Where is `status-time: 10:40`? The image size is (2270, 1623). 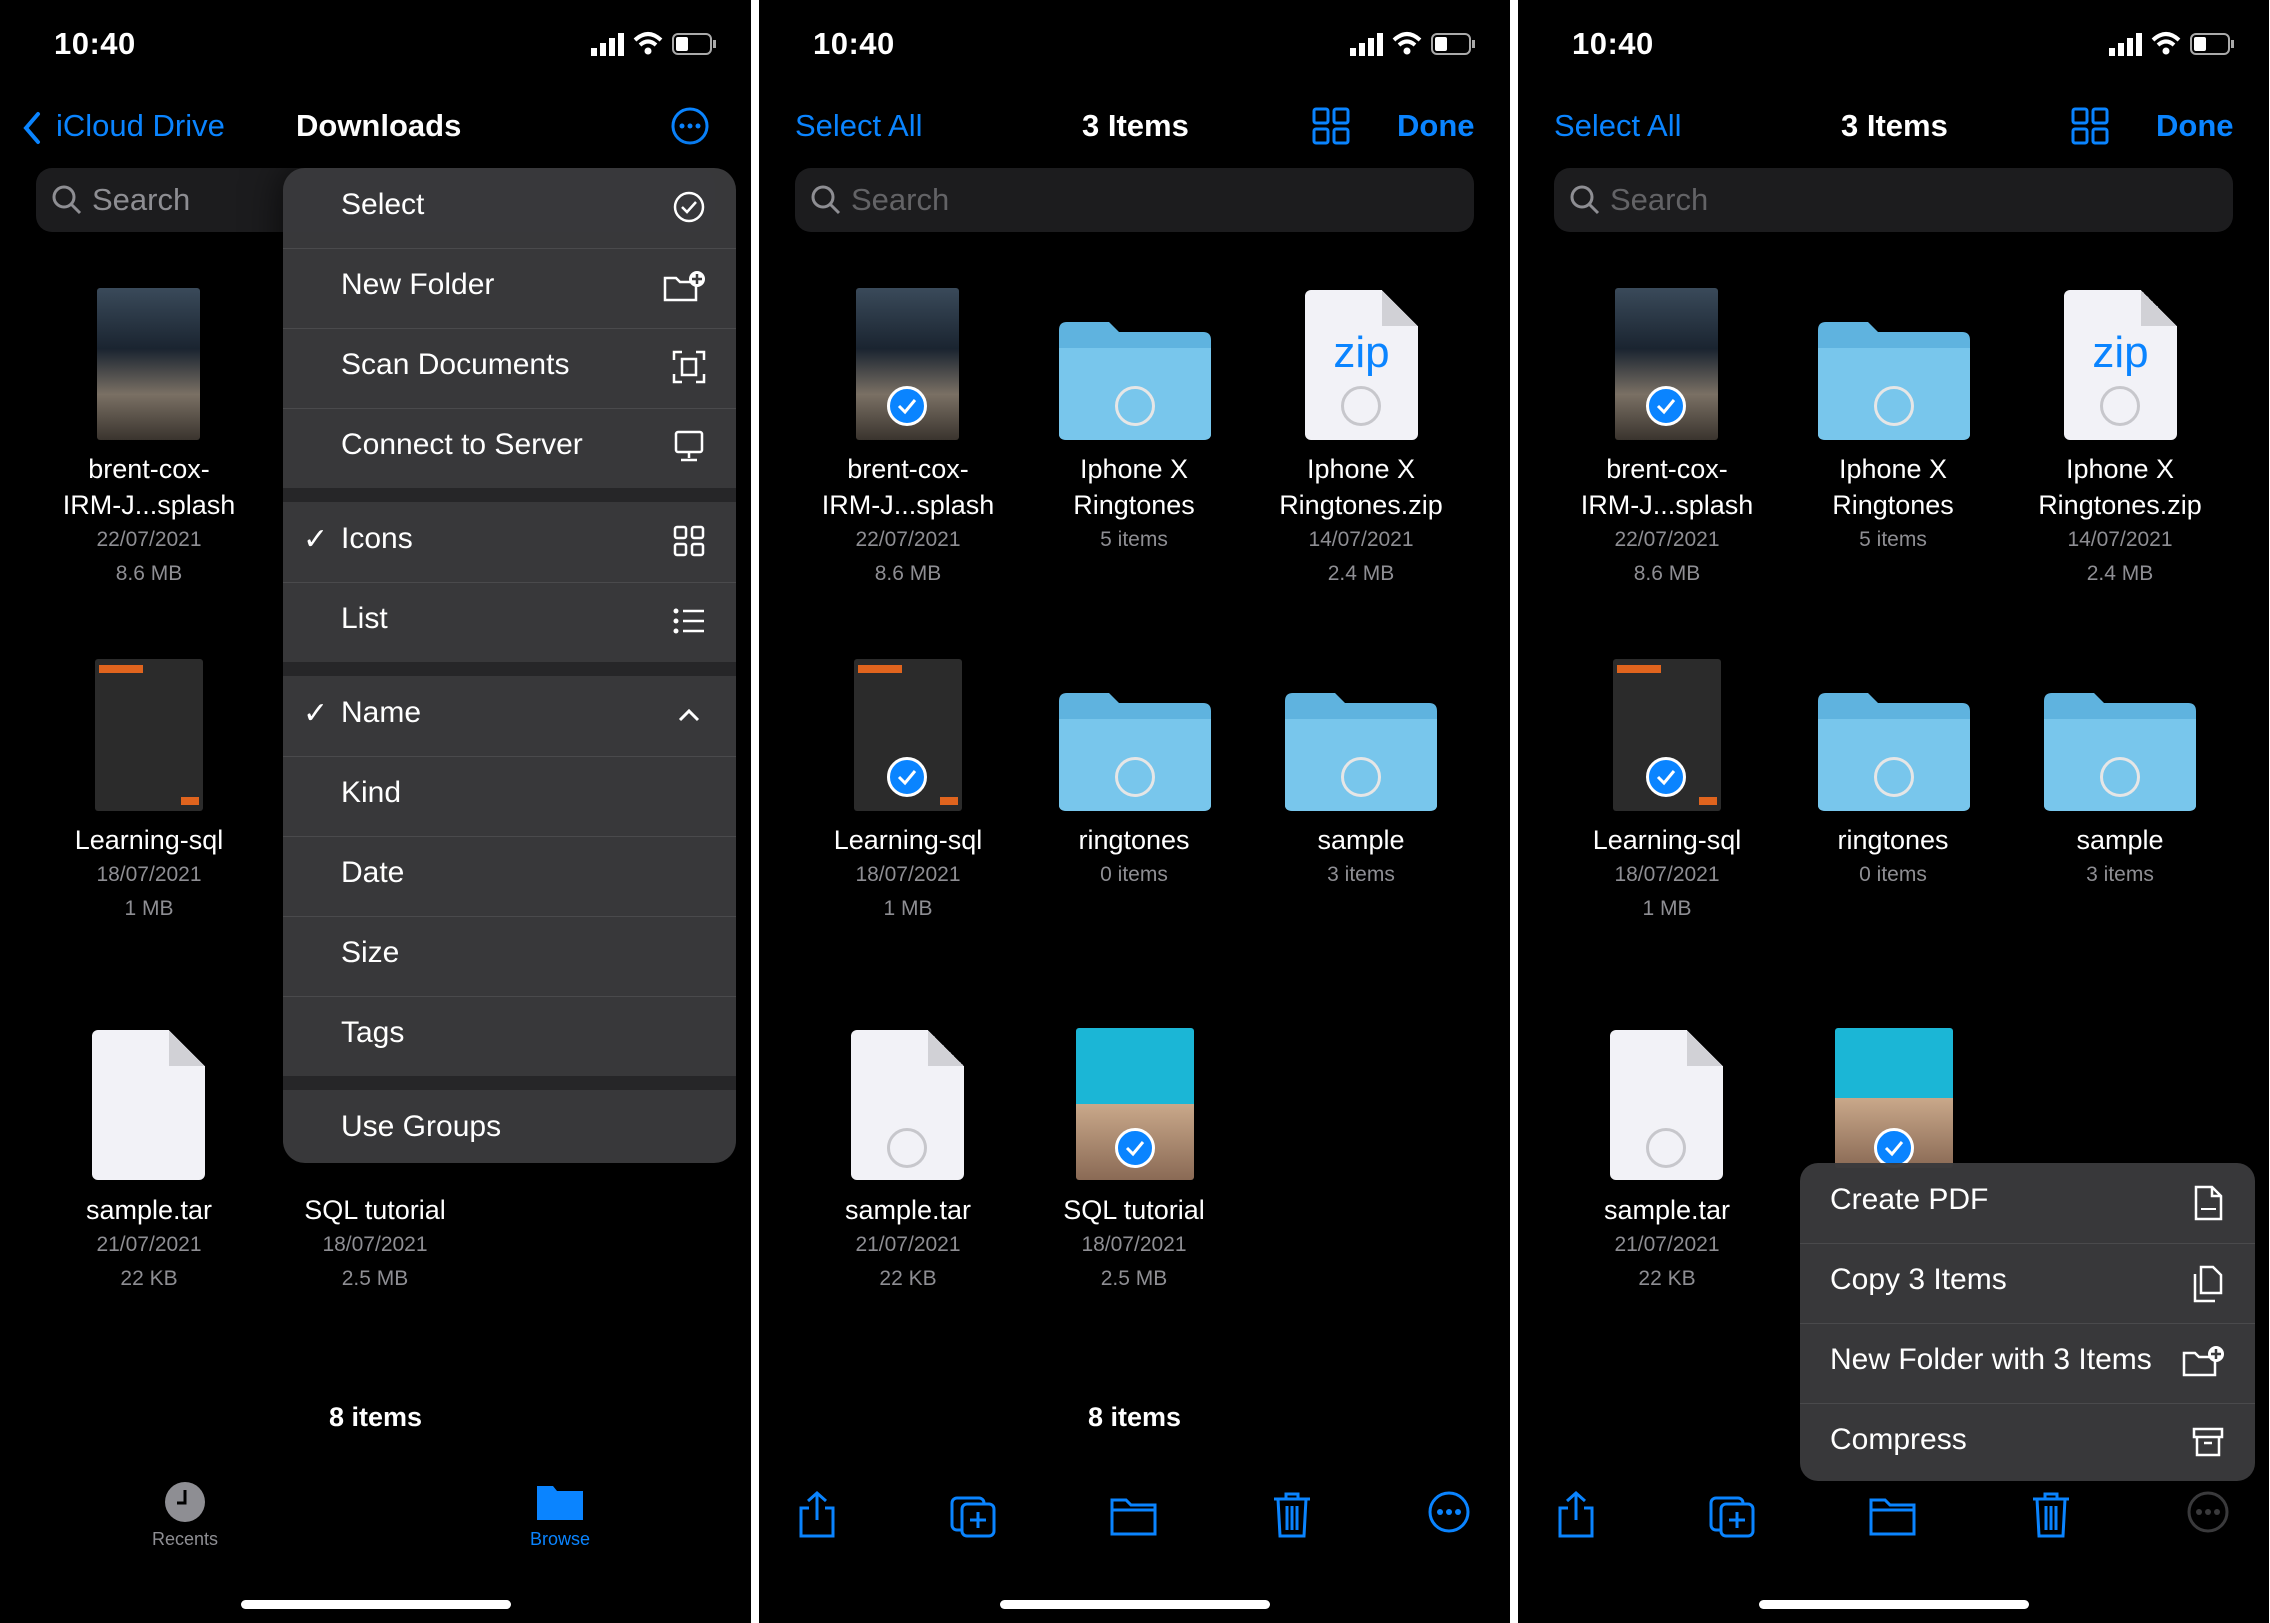
status-time: 10:40 is located at coordinates (1613, 43).